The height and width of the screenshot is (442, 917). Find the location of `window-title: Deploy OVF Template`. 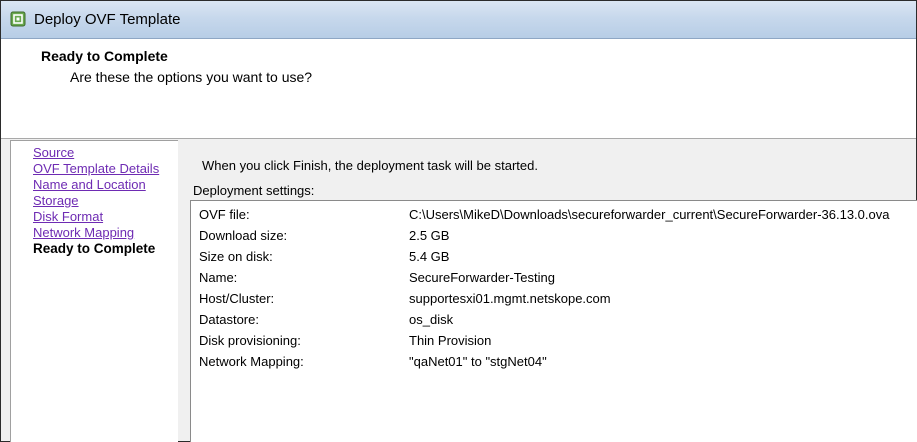

window-title: Deploy OVF Template is located at coordinates (107, 19).